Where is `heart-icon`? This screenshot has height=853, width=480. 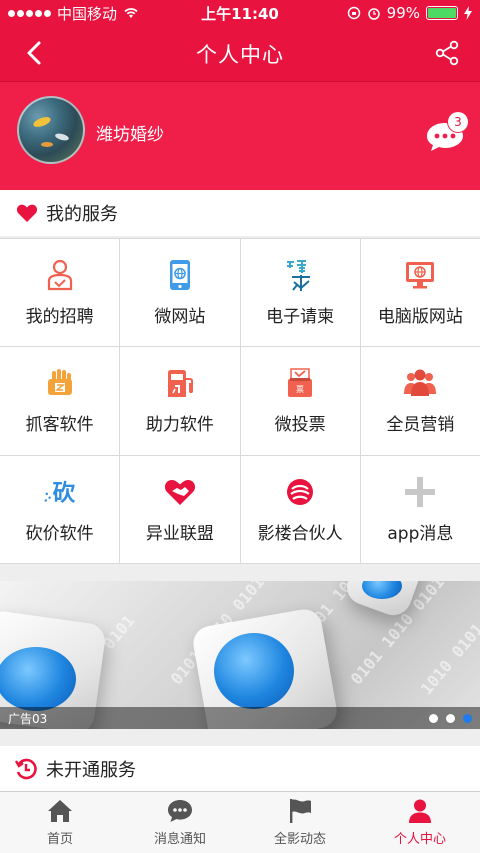 heart-icon is located at coordinates (27, 213).